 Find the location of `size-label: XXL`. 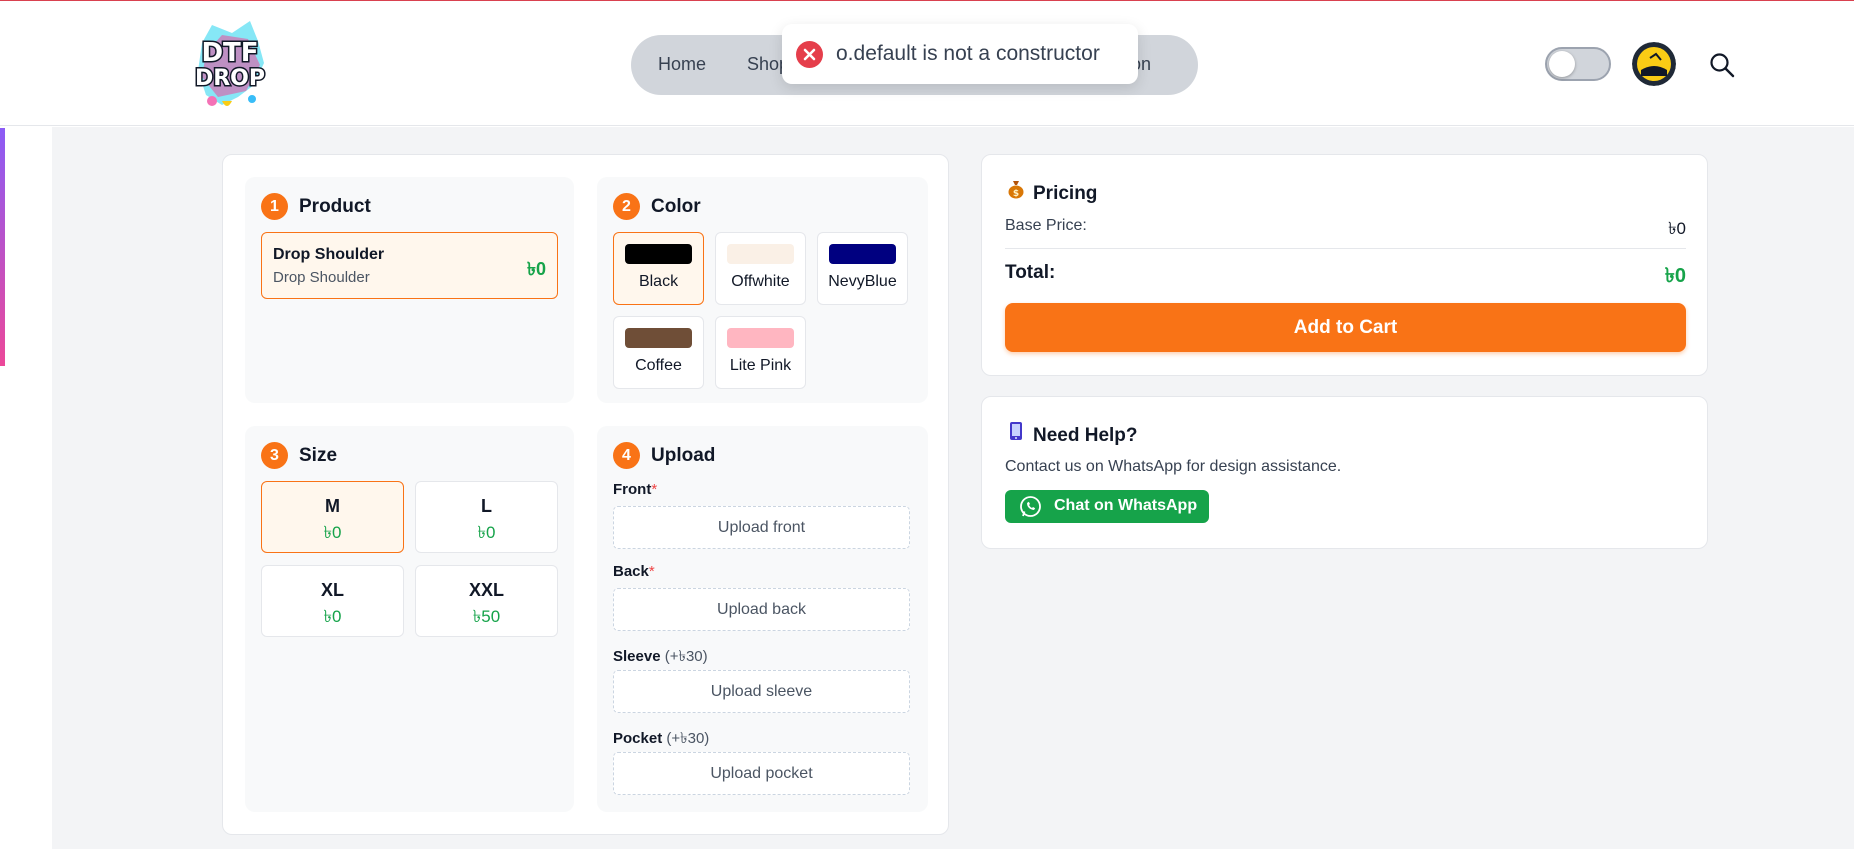

size-label: XXL is located at coordinates (486, 590).